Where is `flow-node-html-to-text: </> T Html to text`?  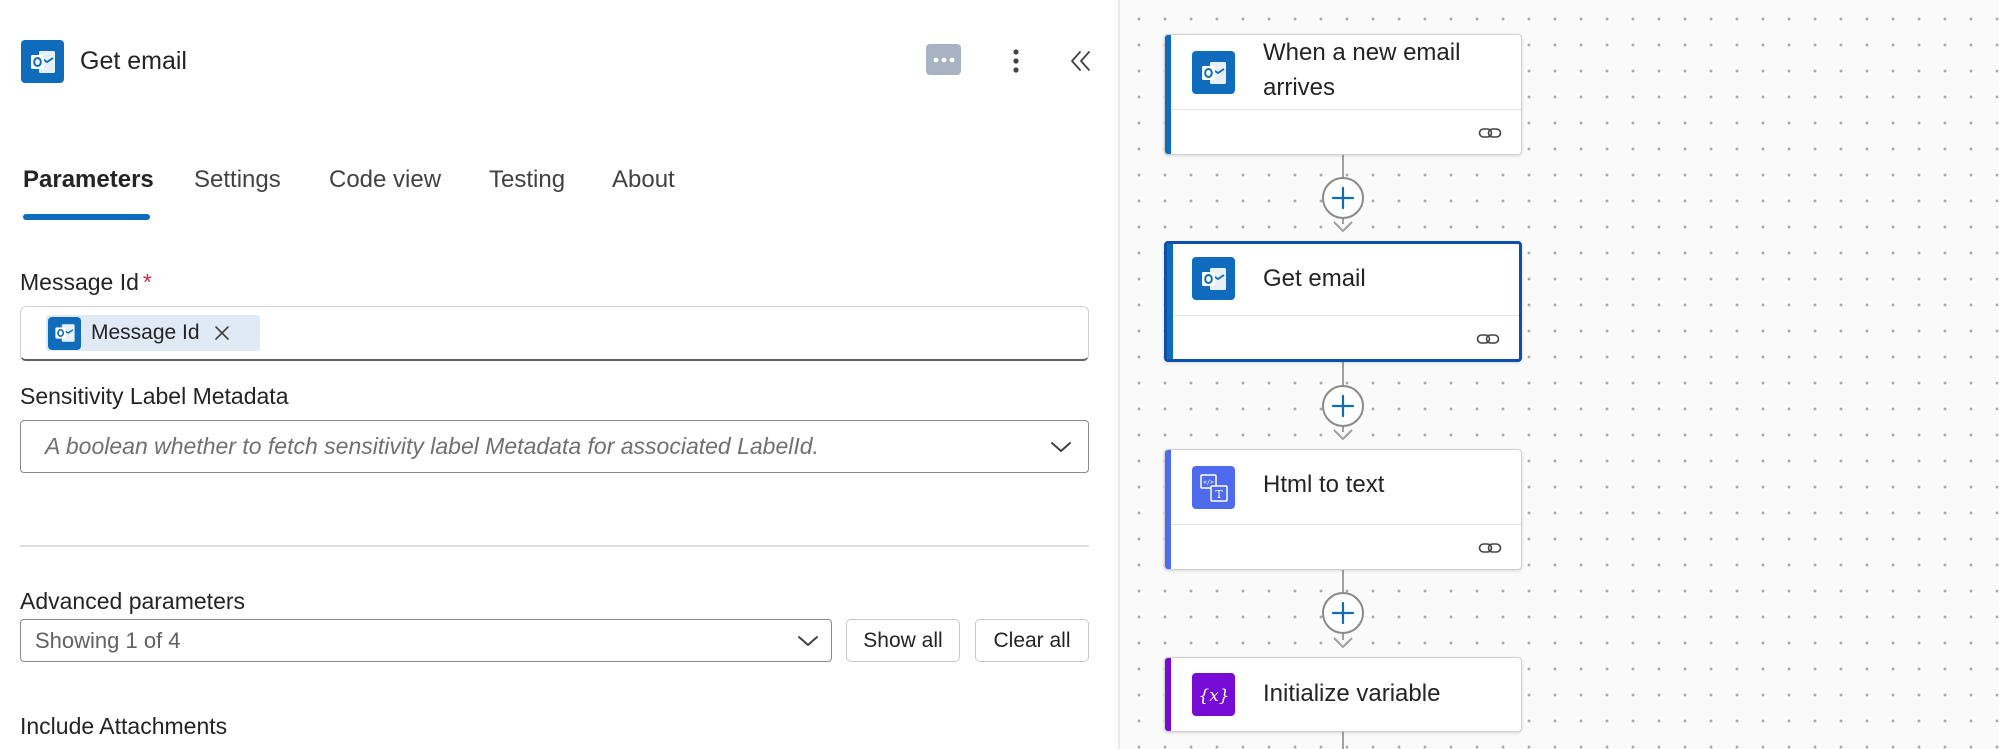
flow-node-html-to-text: </> T Html to text is located at coordinates (1343, 509).